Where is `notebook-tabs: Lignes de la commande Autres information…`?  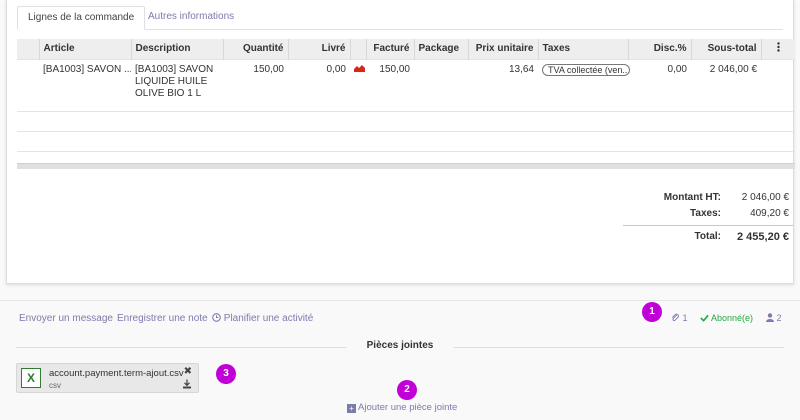
notebook-tabs: Lignes de la commande Autres information… is located at coordinates (400, 18).